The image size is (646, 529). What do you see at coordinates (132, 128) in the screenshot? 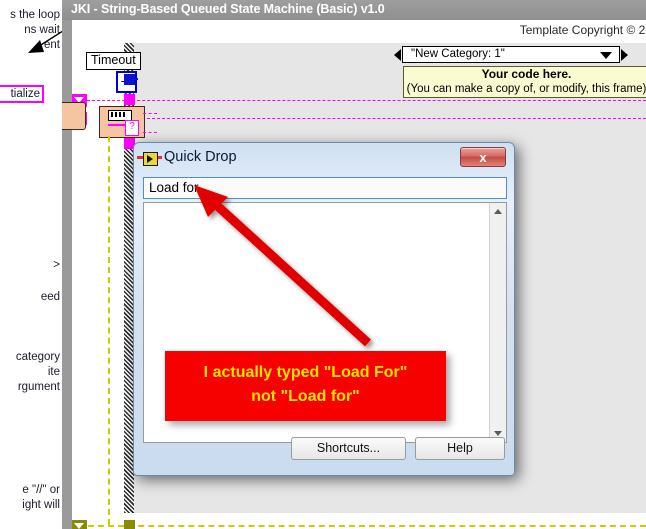
I see `case-selector-question-icon: ?` at bounding box center [132, 128].